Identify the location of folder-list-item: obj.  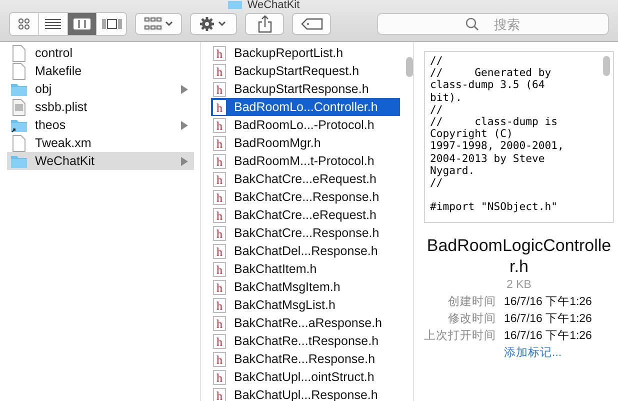
(100, 89).